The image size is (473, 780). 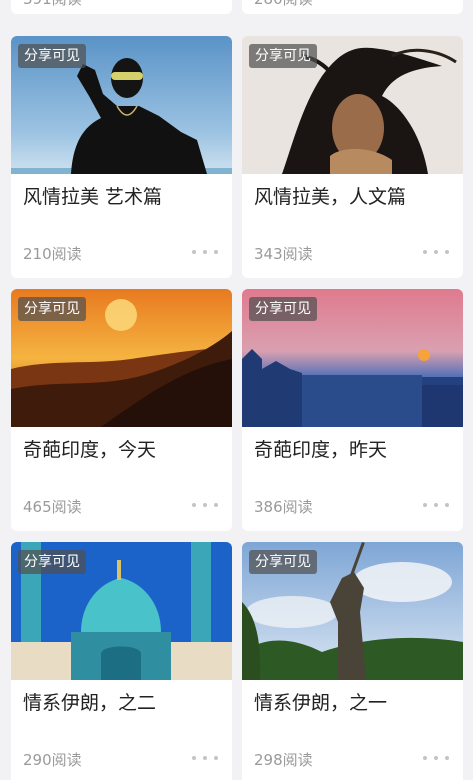 I want to click on partial-card-left: 391阅读, so click(x=121, y=7).